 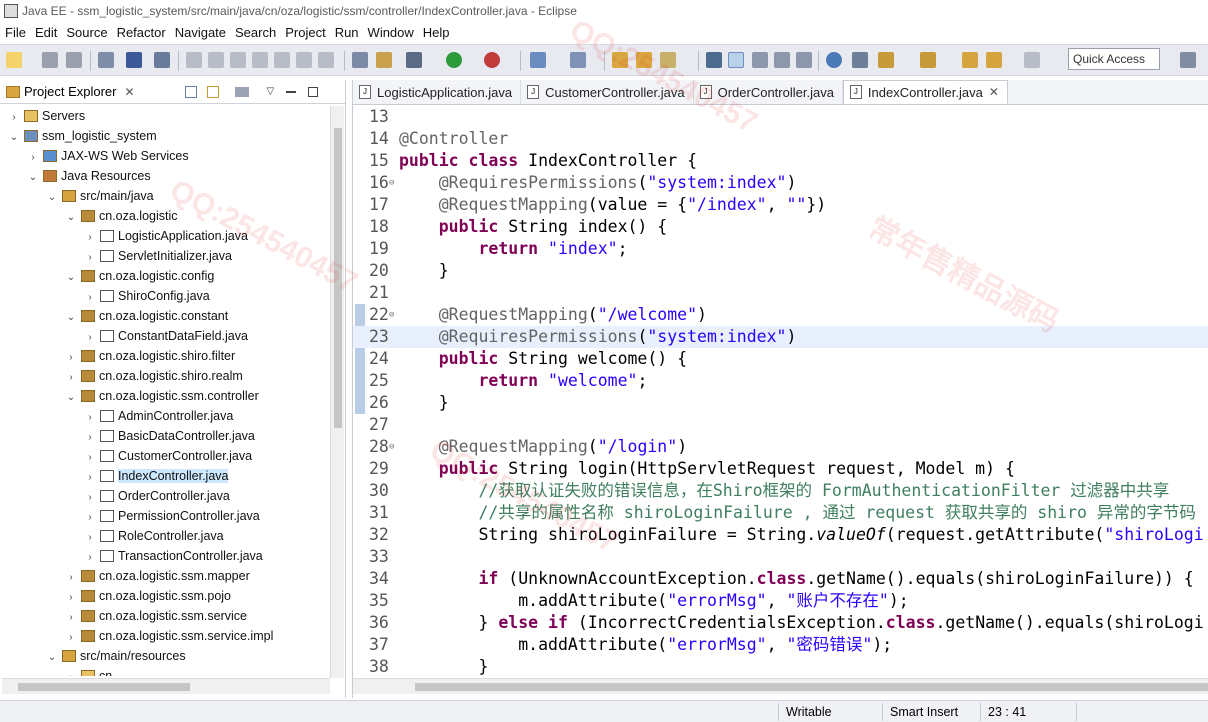 What do you see at coordinates (1032, 60) in the screenshot?
I see `forward-icon` at bounding box center [1032, 60].